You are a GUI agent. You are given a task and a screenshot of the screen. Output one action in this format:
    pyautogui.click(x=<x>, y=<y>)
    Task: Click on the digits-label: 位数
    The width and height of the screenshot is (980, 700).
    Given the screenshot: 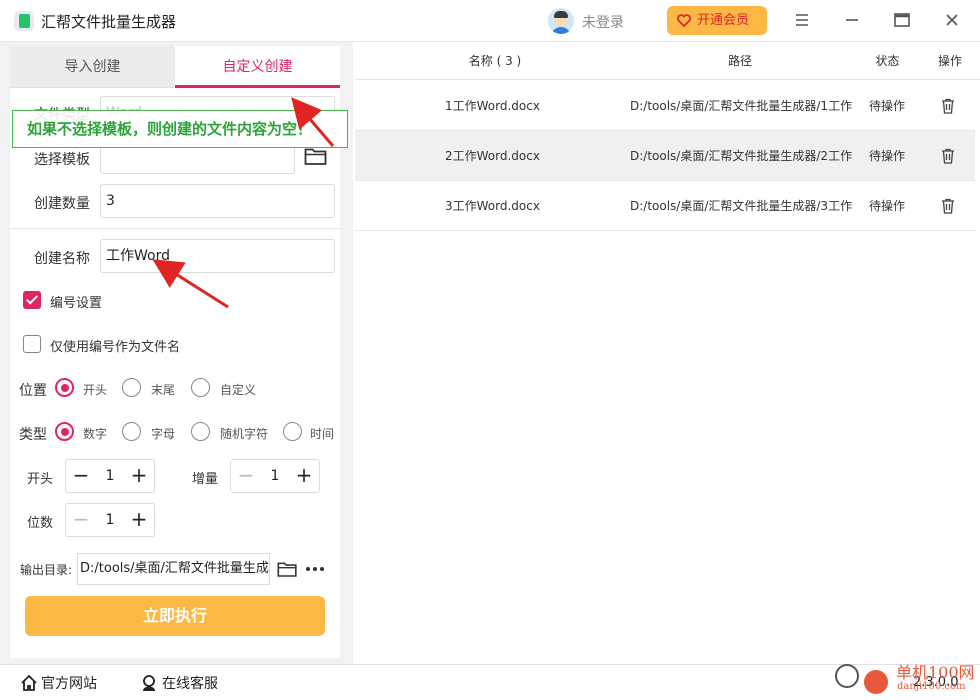 What is the action you would take?
    pyautogui.click(x=40, y=523)
    